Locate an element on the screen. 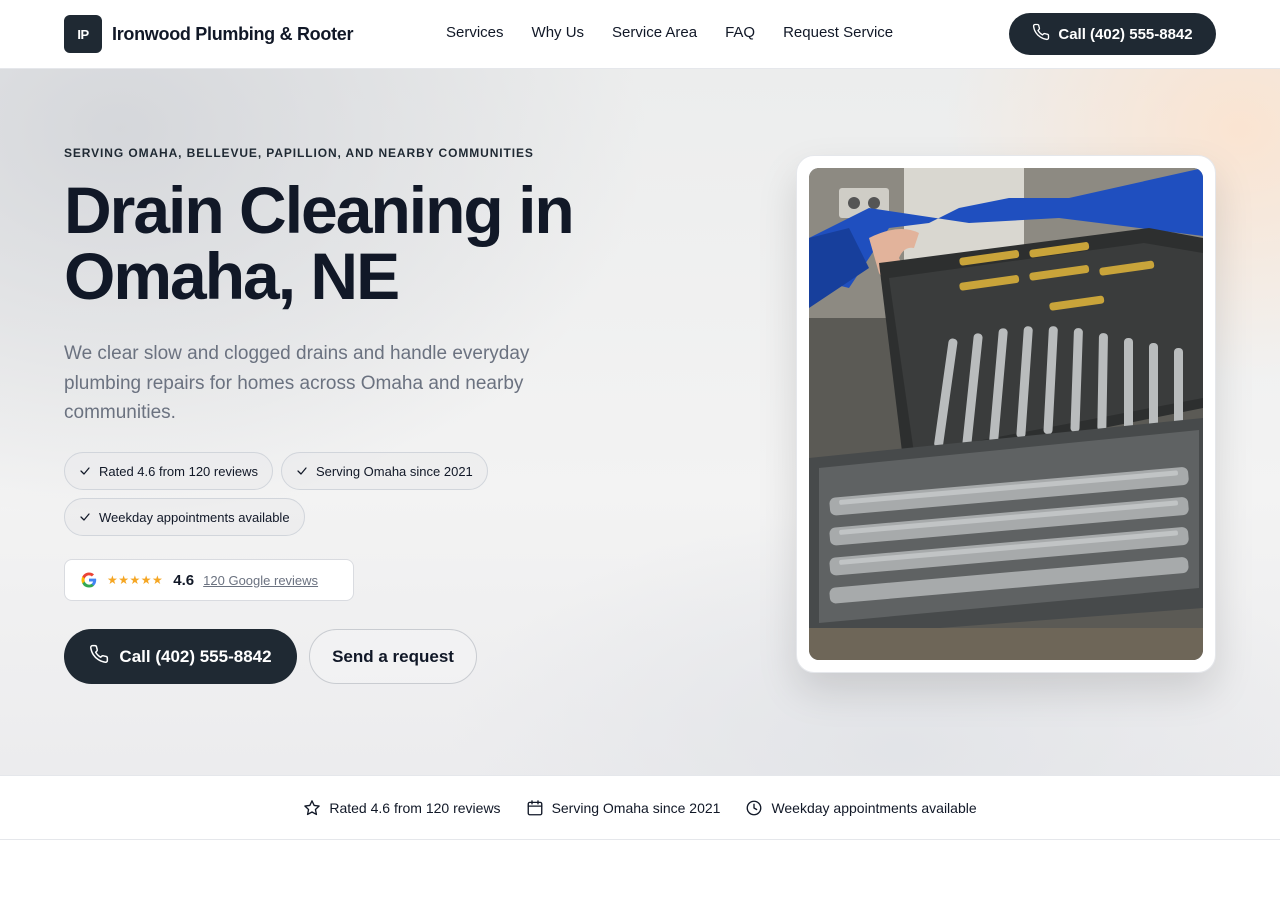 The image size is (1280, 900). nav-link-request-service: Request Service is located at coordinates (838, 32).